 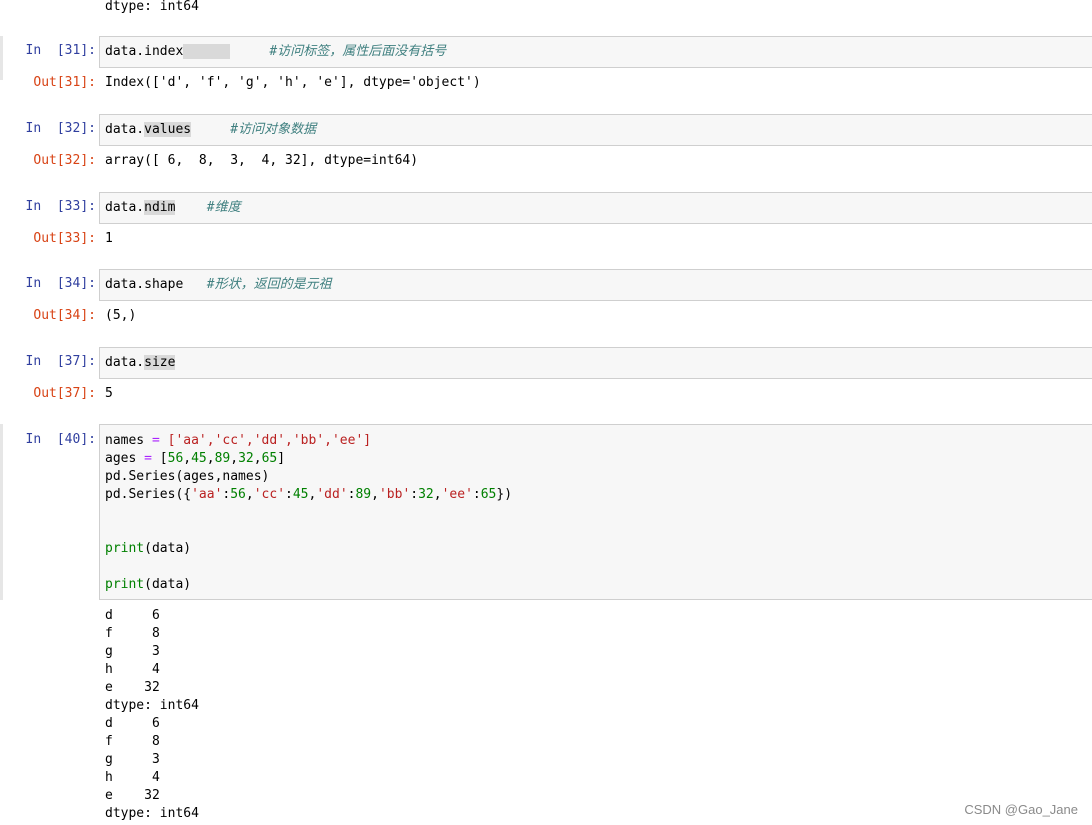 What do you see at coordinates (144, 284) in the screenshot?
I see `code-text: data.shape` at bounding box center [144, 284].